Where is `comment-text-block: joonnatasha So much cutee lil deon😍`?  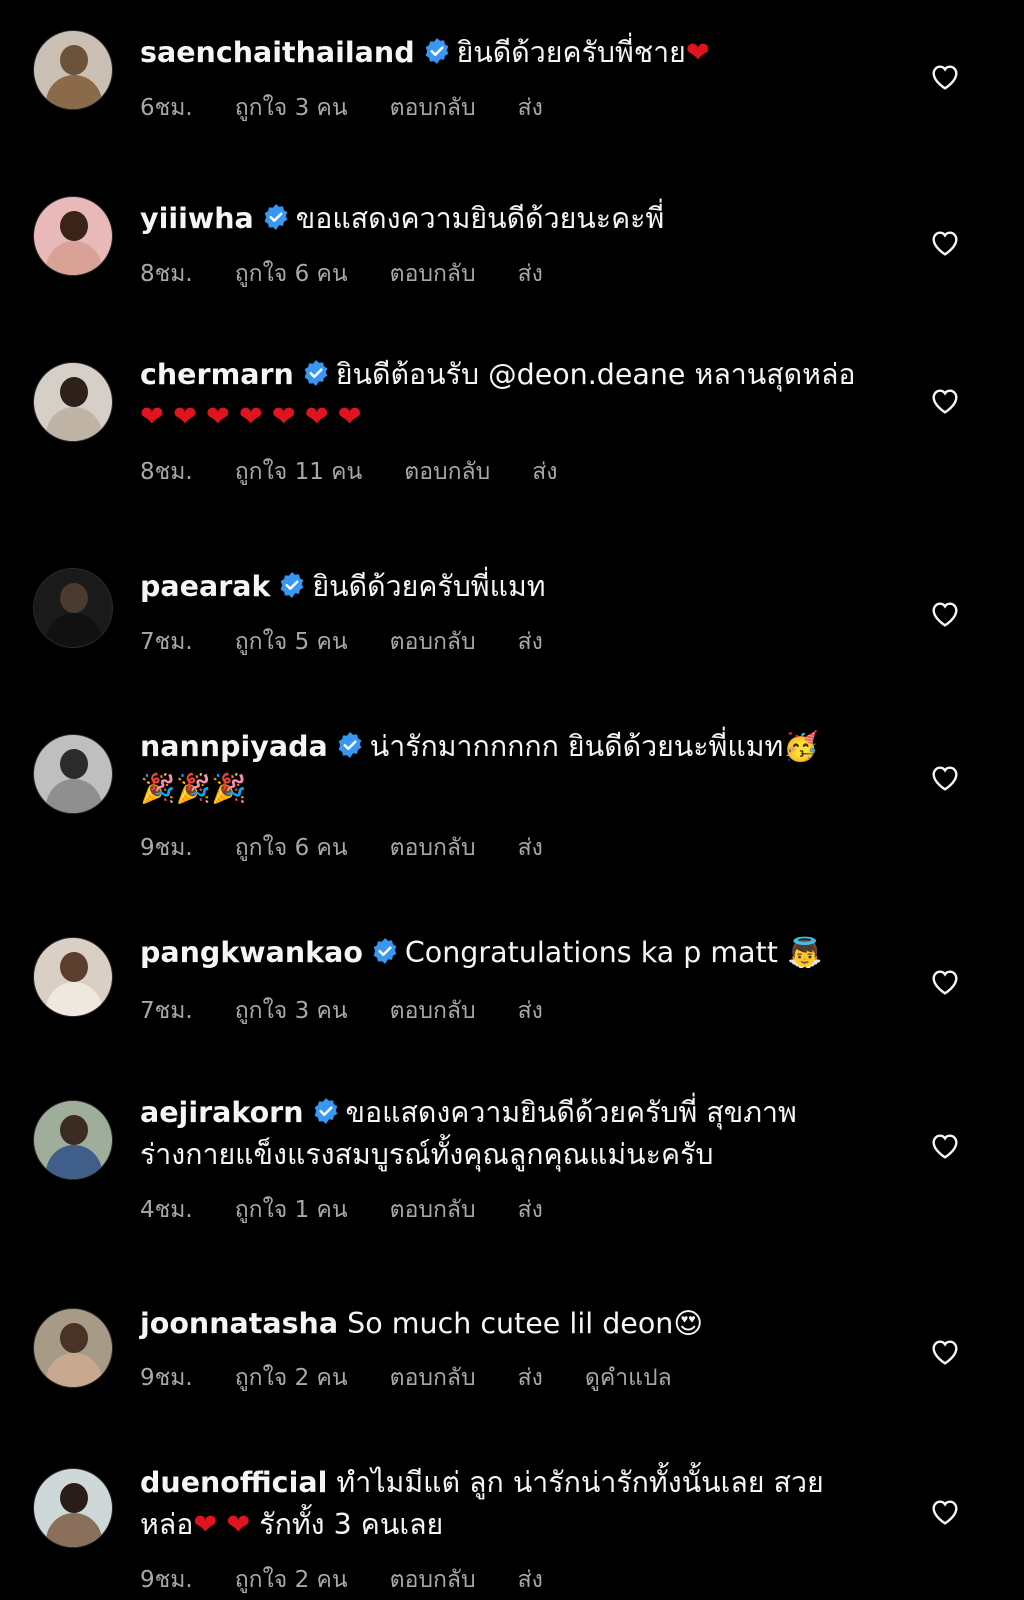 comment-text-block: joonnatasha So much cutee lil deon😍 is located at coordinates (500, 1324).